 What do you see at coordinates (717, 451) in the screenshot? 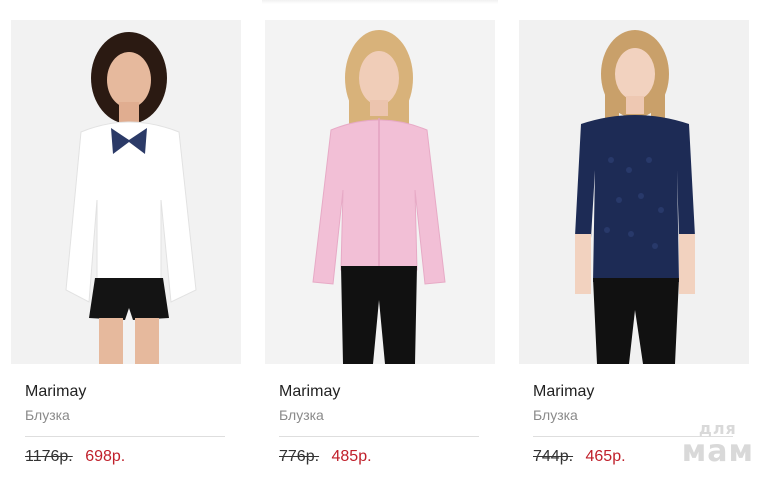
I see `watermark-line2: мам` at bounding box center [717, 451].